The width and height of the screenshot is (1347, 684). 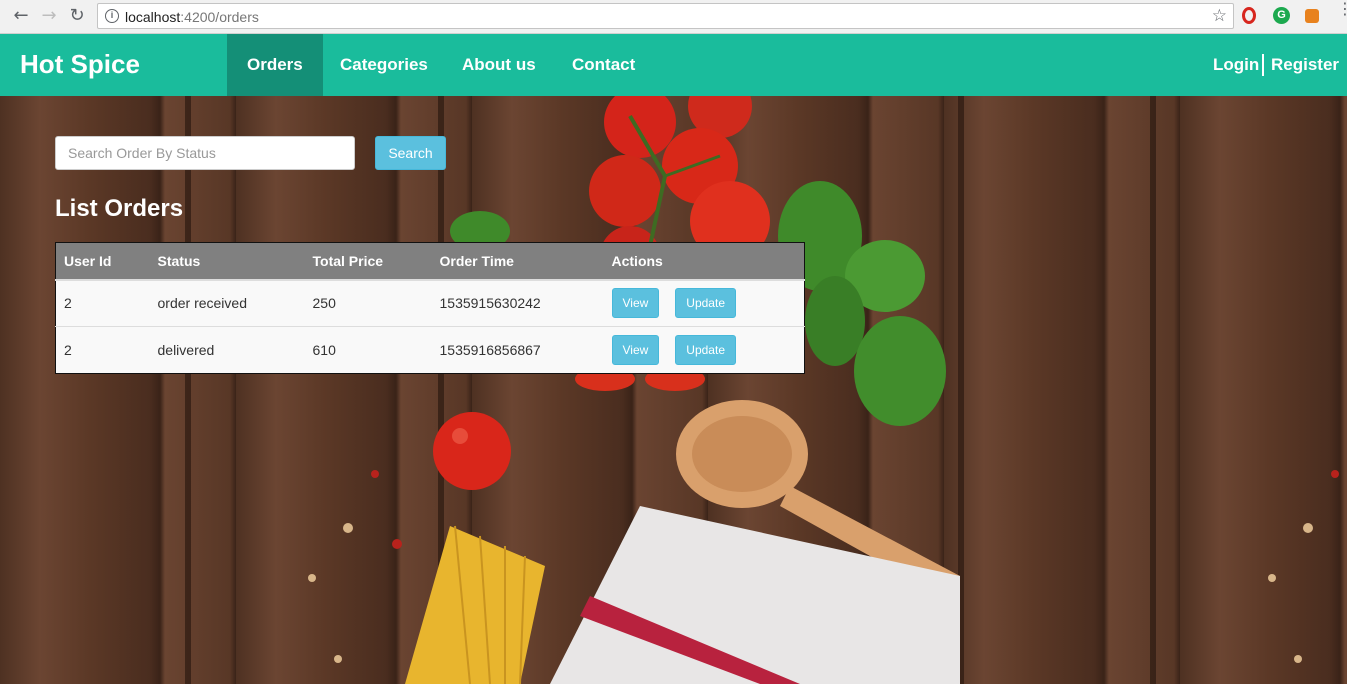 What do you see at coordinates (219, 17) in the screenshot?
I see `url-path: :4200/orders` at bounding box center [219, 17].